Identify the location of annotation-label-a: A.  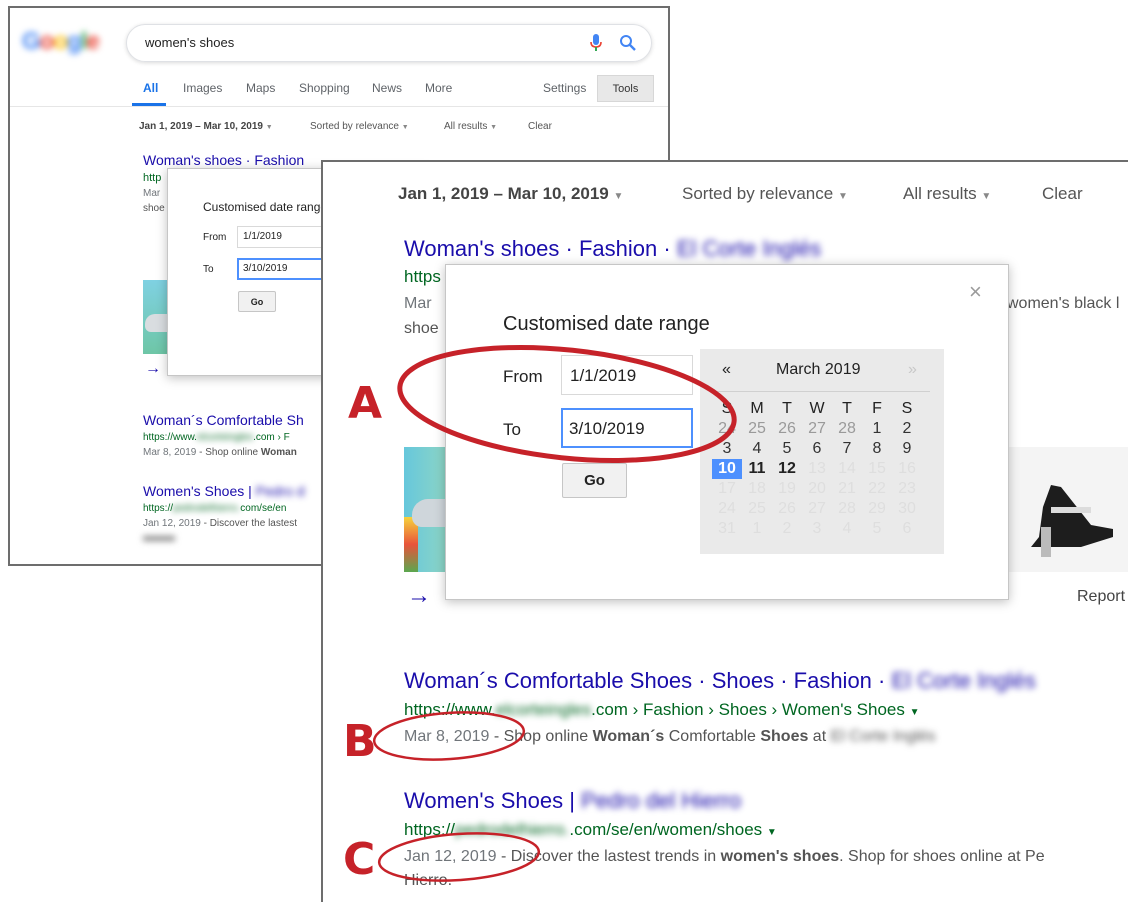
(365, 403).